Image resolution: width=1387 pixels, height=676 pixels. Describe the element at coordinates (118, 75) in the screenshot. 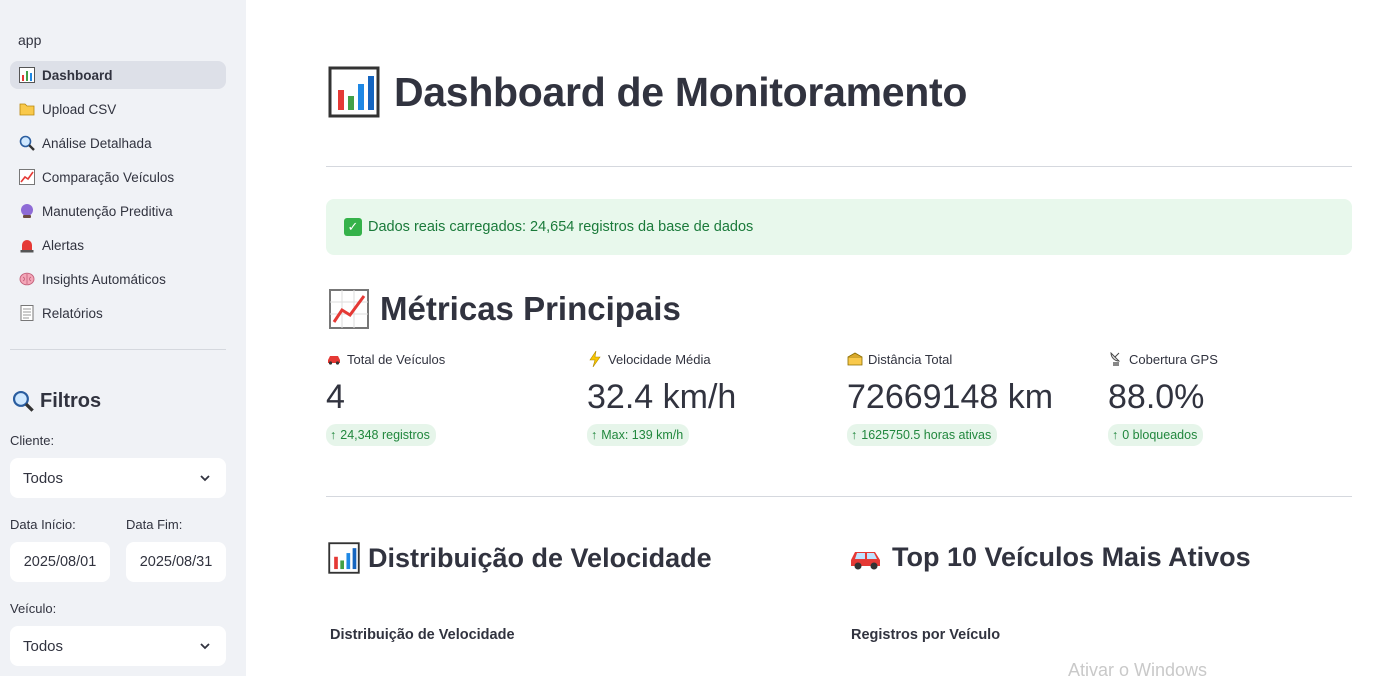

I see `sidebar-item-dashboard: Dashboard` at that location.